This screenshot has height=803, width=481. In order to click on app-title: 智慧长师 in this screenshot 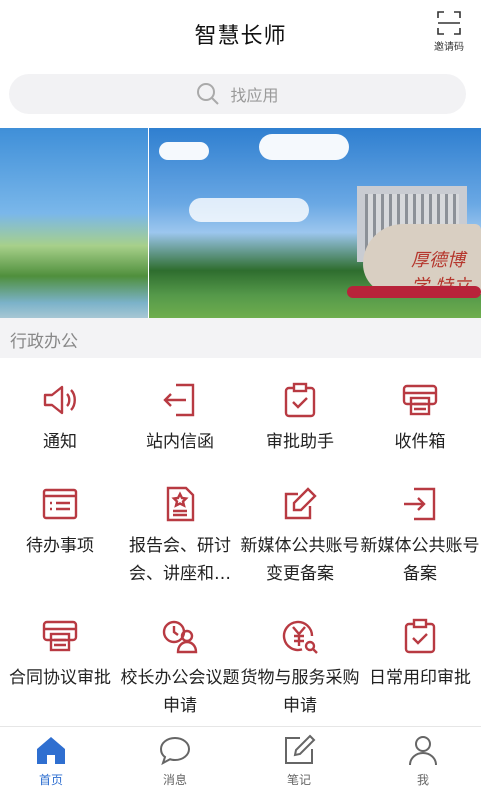, I will do `click(240, 36)`.